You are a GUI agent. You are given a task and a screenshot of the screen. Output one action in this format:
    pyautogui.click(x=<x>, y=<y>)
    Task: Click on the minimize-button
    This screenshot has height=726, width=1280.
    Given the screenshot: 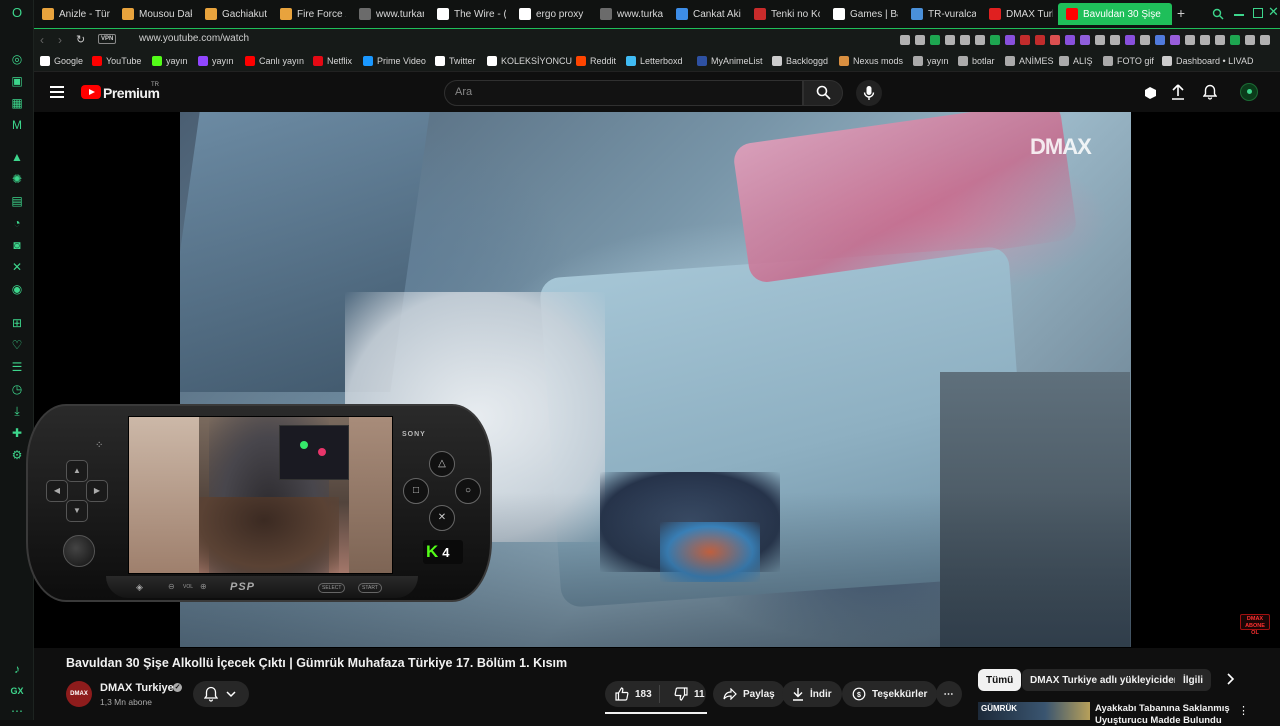 What is the action you would take?
    pyautogui.click(x=1239, y=15)
    